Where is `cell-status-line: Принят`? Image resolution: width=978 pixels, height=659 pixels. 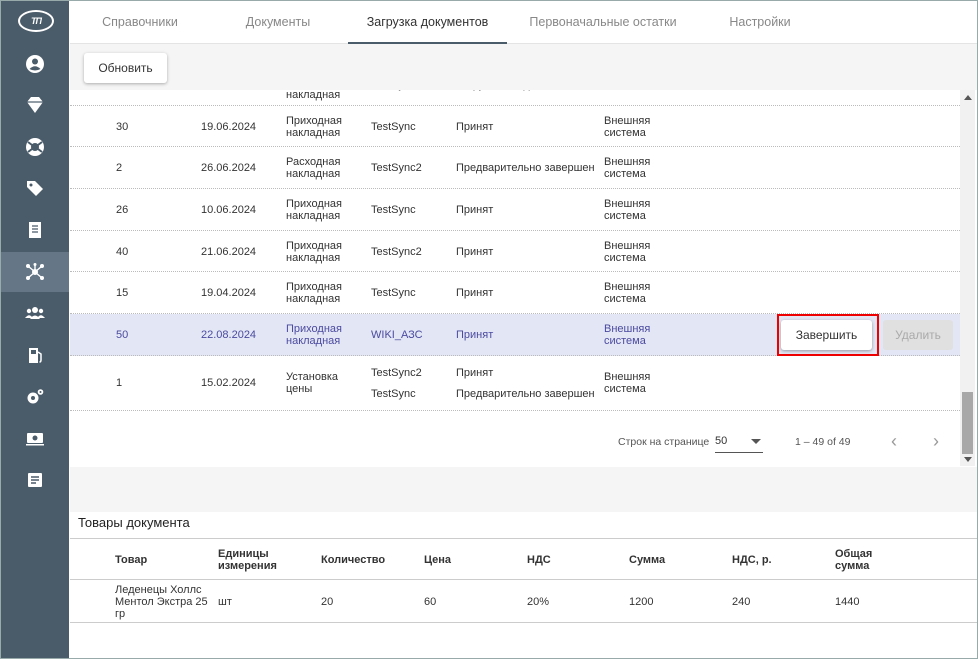 cell-status-line: Принят is located at coordinates (475, 372).